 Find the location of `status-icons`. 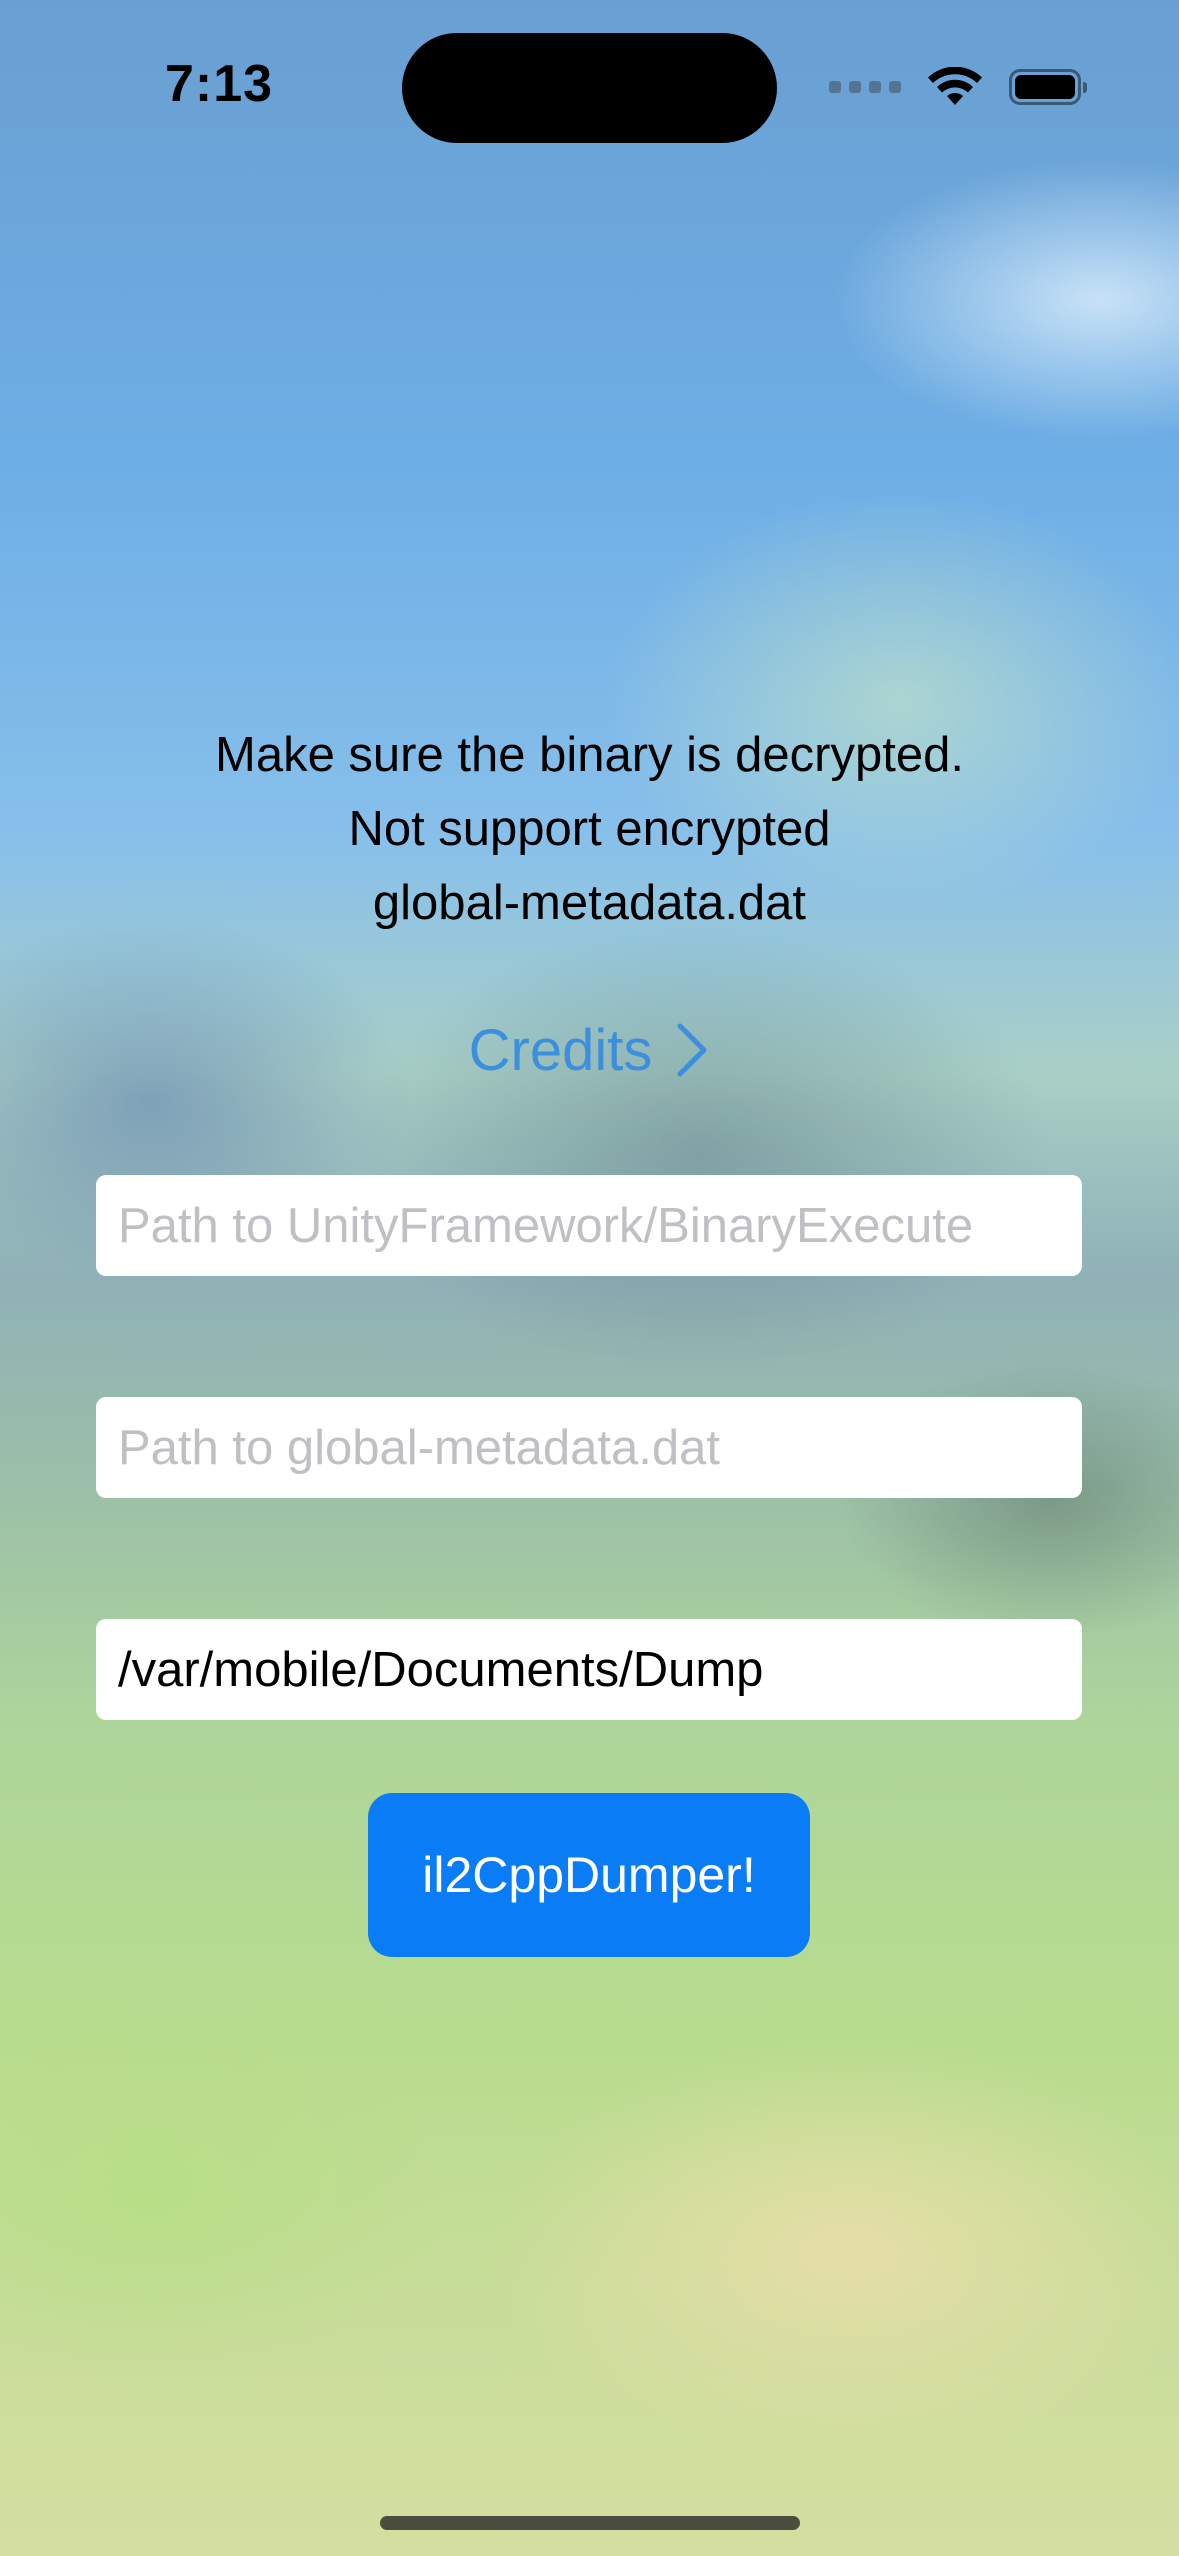

status-icons is located at coordinates (958, 87).